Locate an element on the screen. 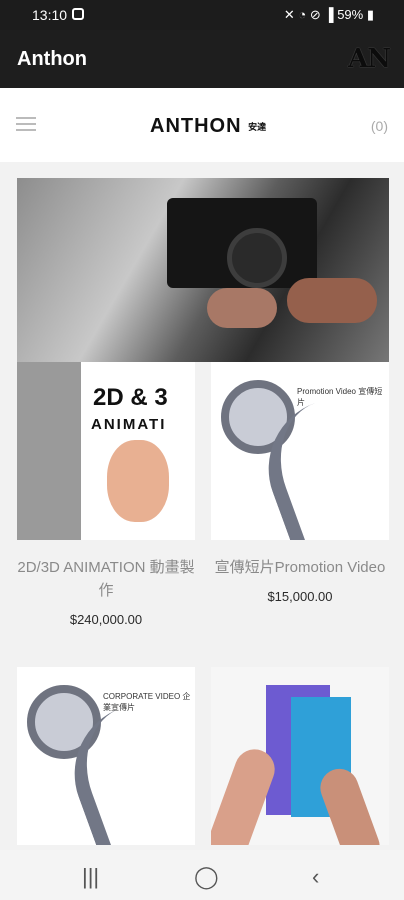 This screenshot has height=900, width=404. battery-level: 59% is located at coordinates (350, 14).